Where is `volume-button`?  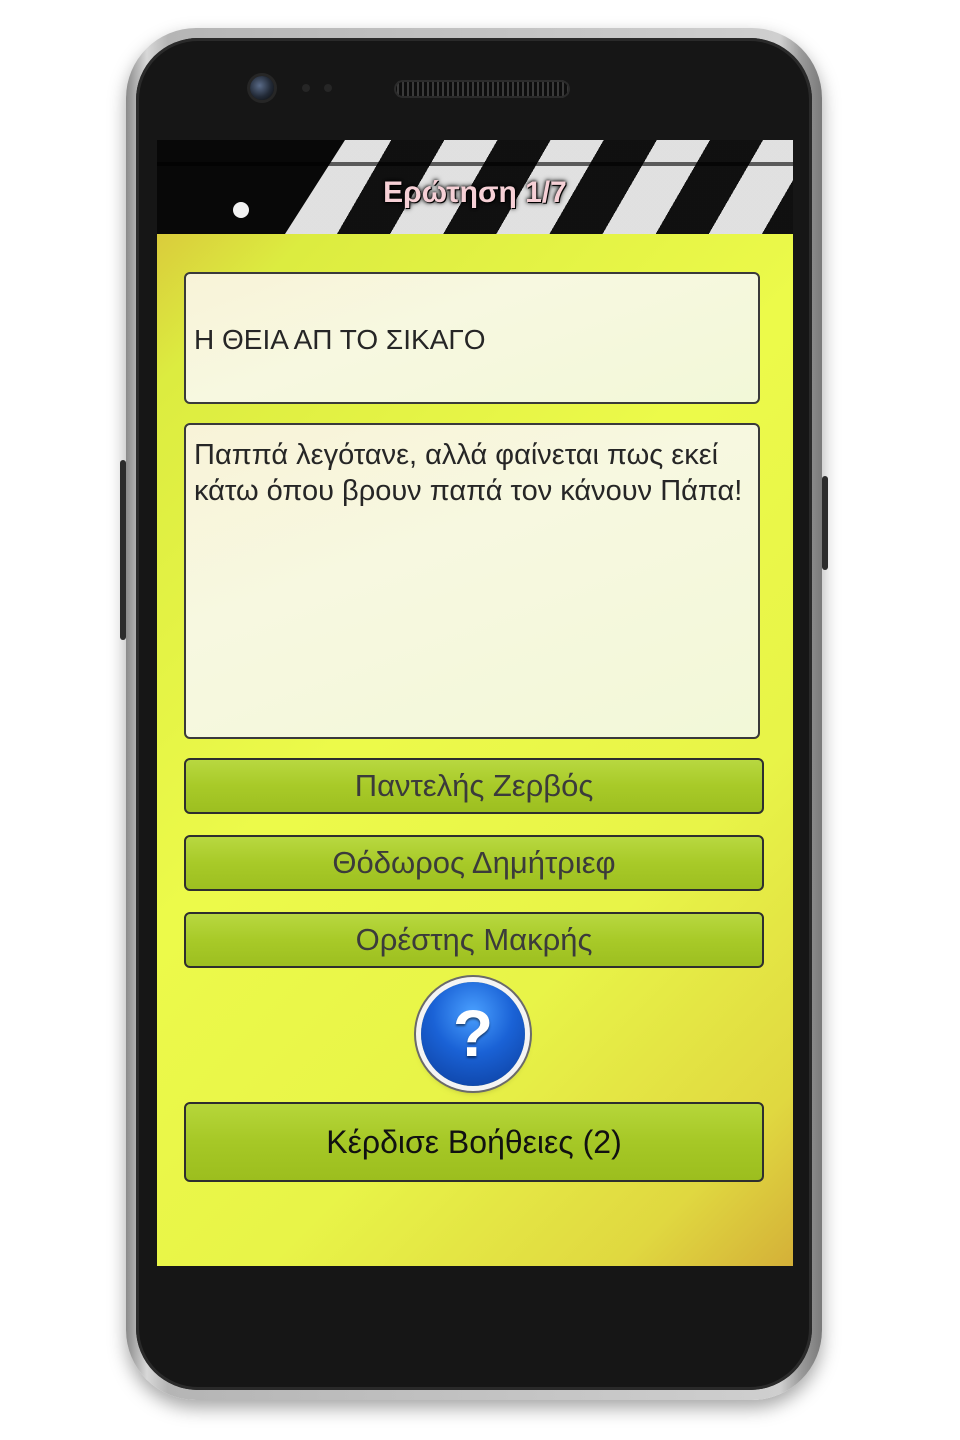
volume-button is located at coordinates (123, 550).